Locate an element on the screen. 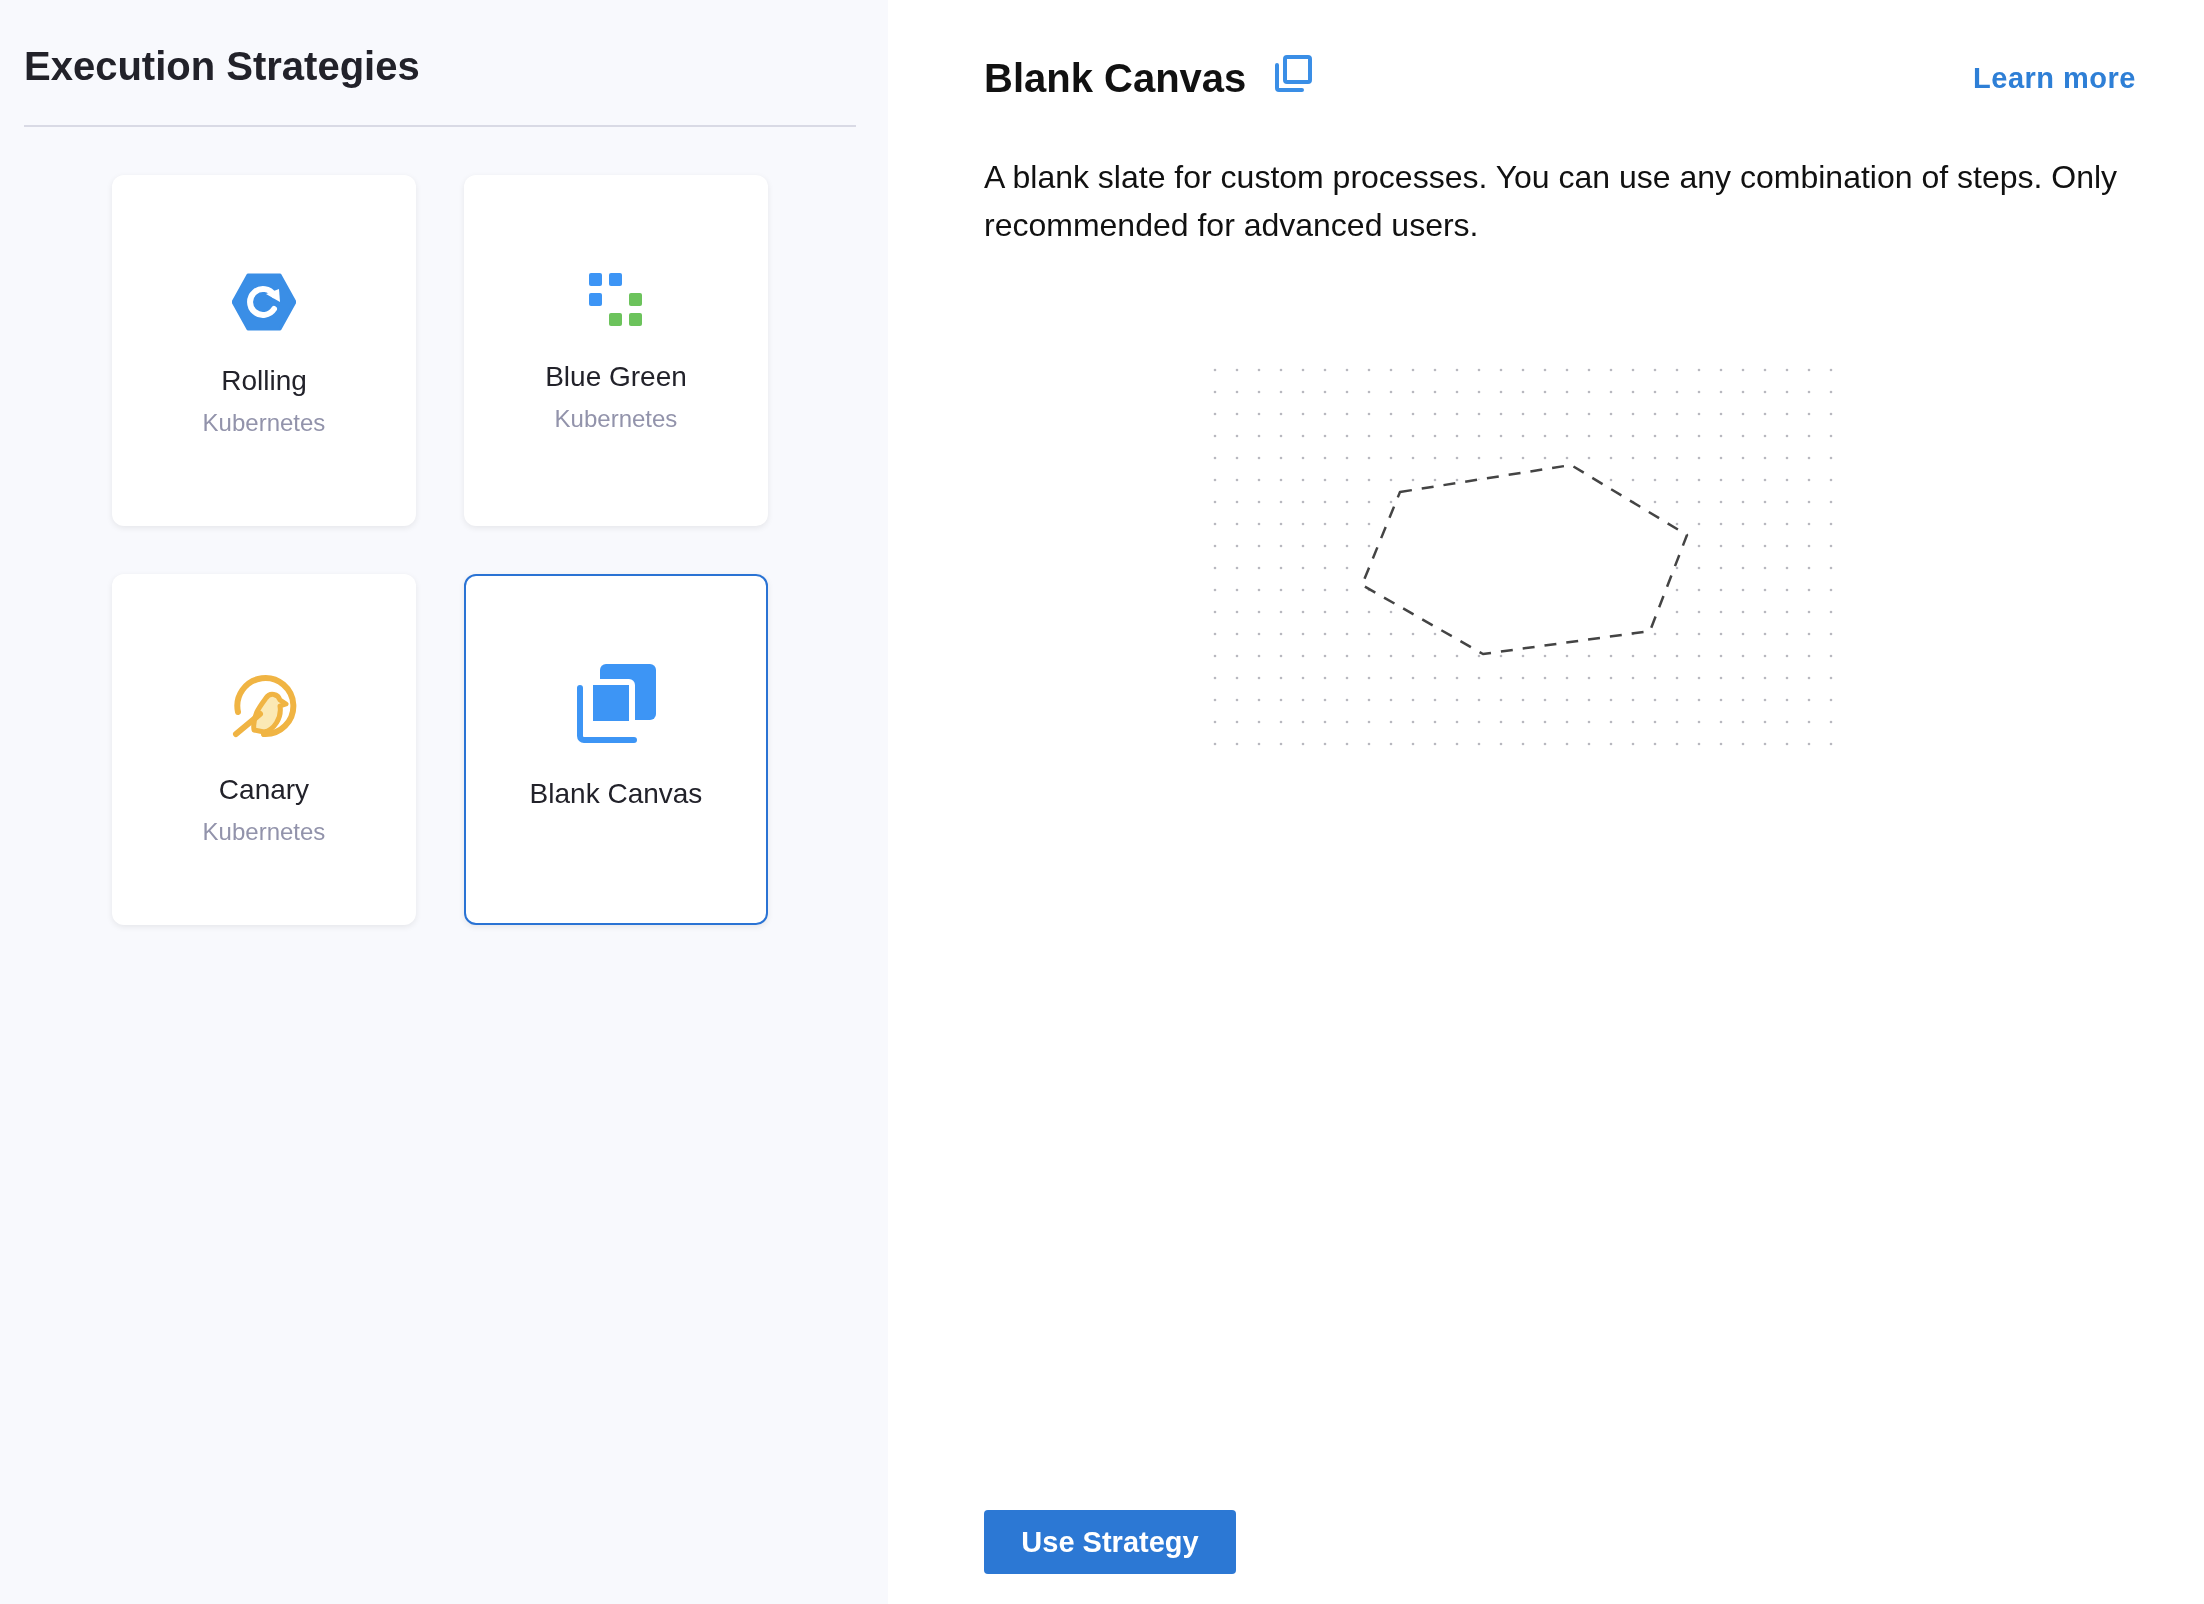 The height and width of the screenshot is (1604, 2204). strategy-card: Blue Green Kubernetes is located at coordinates (616, 350).